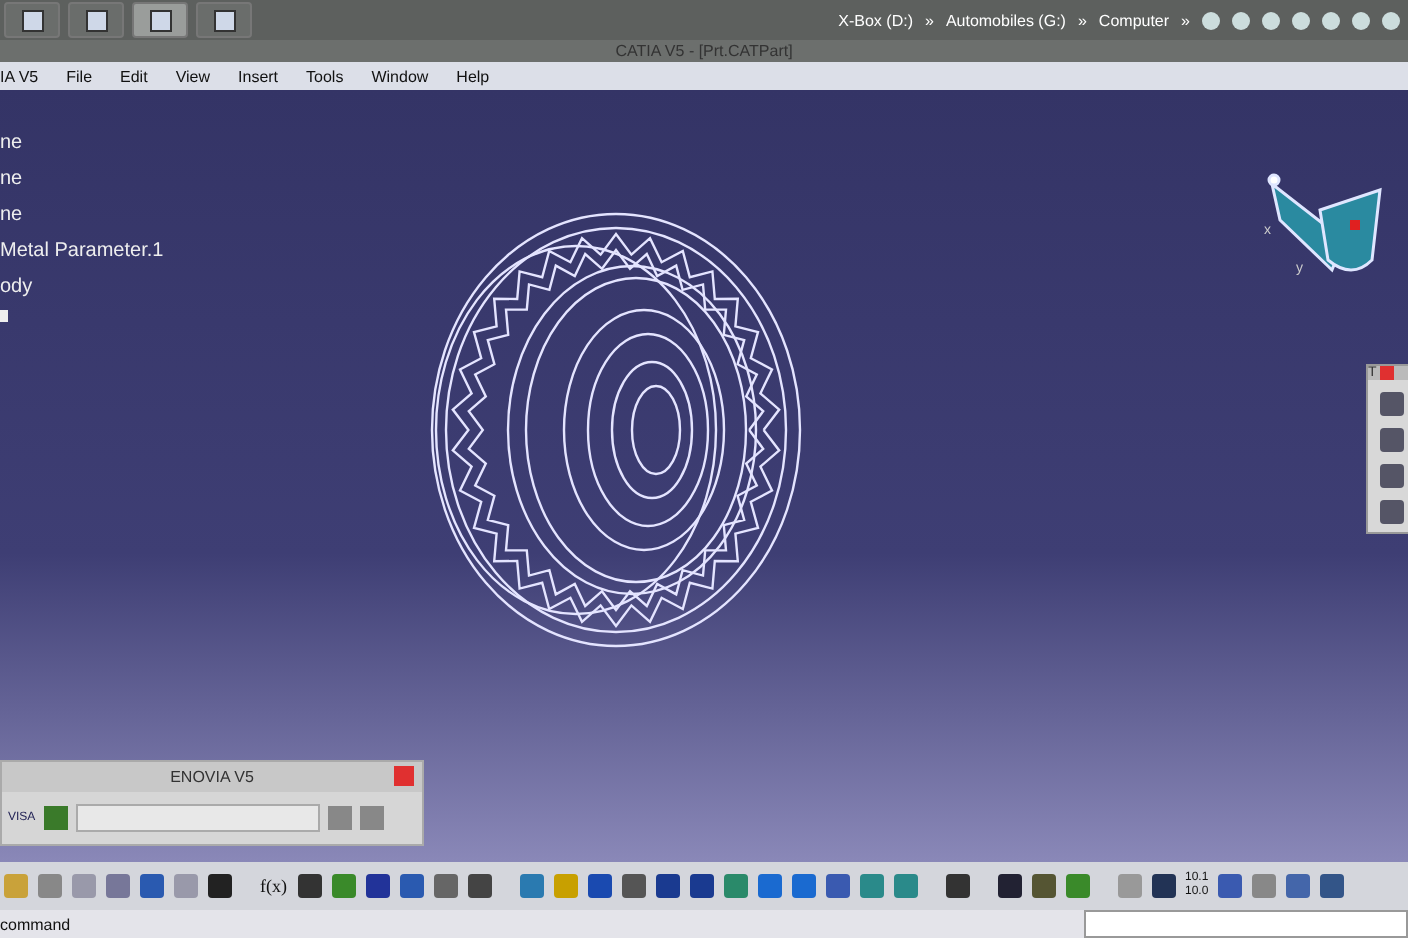 Image resolution: width=1408 pixels, height=938 pixels. I want to click on menu-item: Window, so click(400, 76).